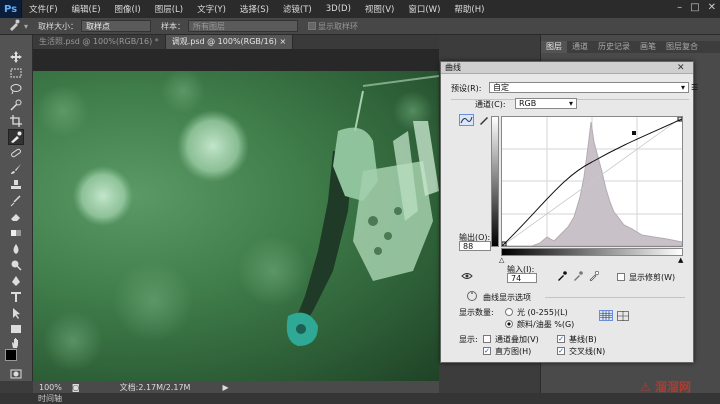 The image size is (720, 404). What do you see at coordinates (517, 339) in the screenshot?
I see `channel-overlay-label: 通道叠加(V)` at bounding box center [517, 339].